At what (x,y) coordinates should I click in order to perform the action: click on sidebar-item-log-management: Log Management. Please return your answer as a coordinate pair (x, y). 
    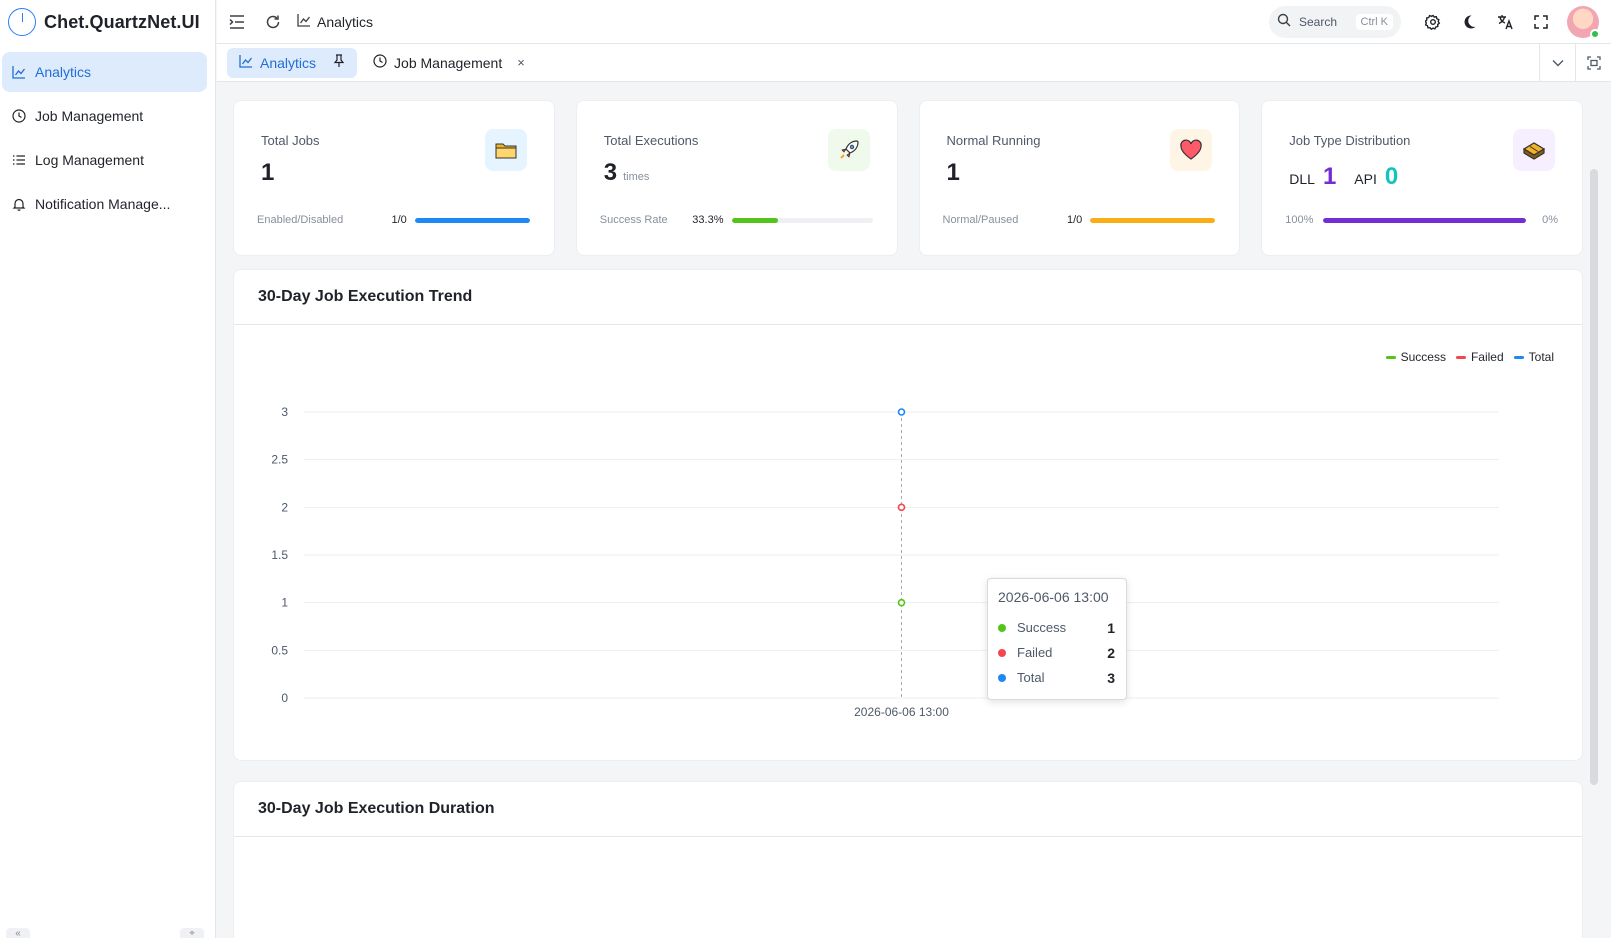
    Looking at the image, I should click on (104, 160).